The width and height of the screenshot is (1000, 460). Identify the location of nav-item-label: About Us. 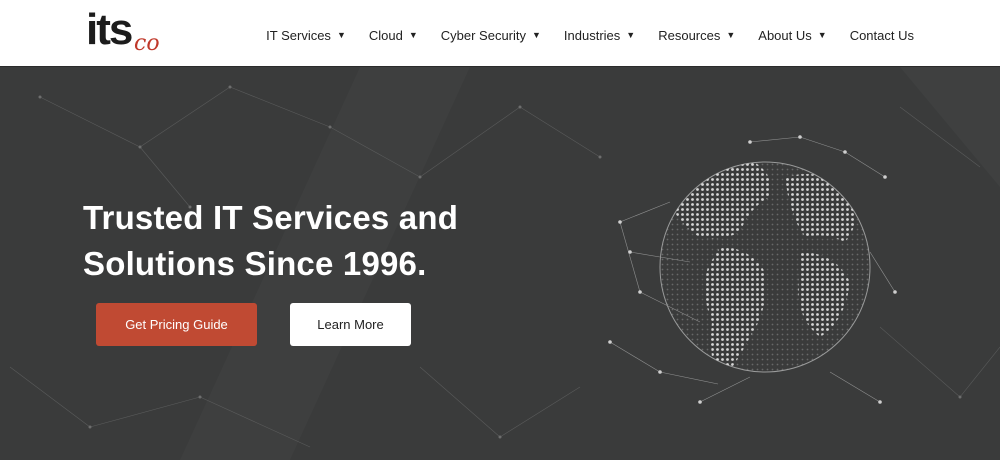
(785, 35).